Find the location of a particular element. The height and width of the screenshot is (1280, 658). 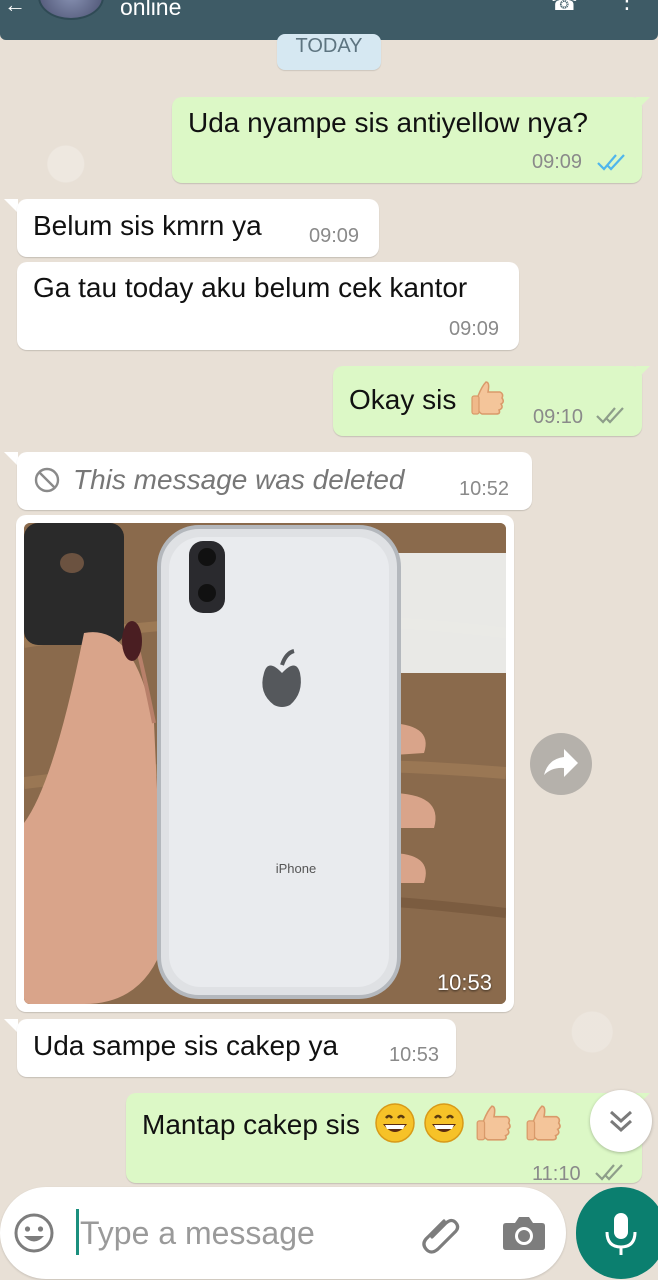

contact-status: online is located at coordinates (151, 10).